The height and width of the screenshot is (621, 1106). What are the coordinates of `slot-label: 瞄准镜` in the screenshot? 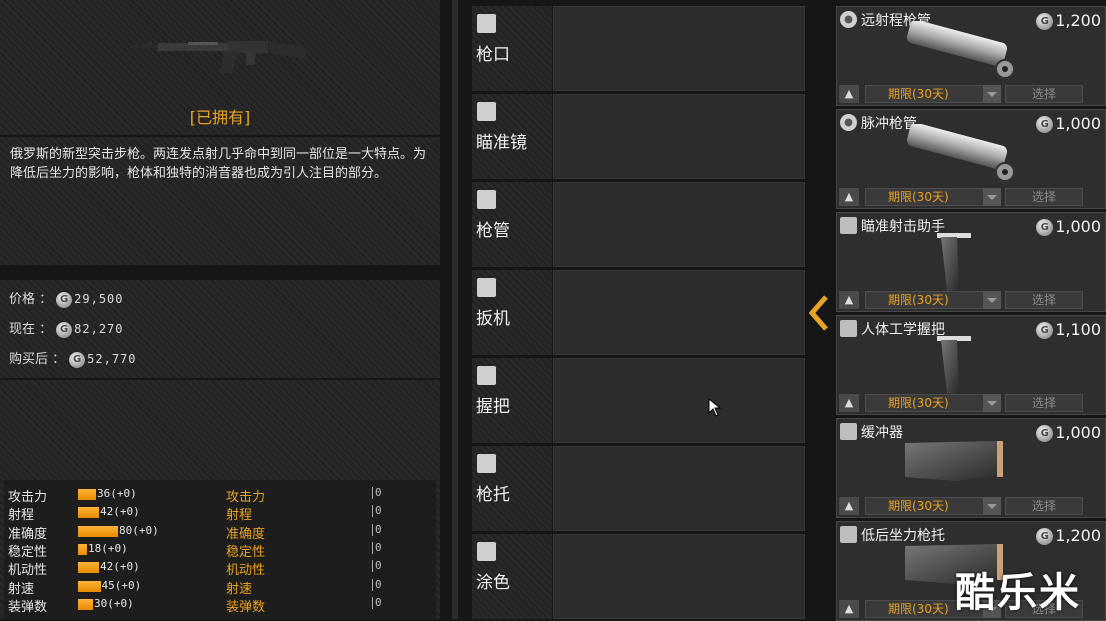 It's located at (501, 143).